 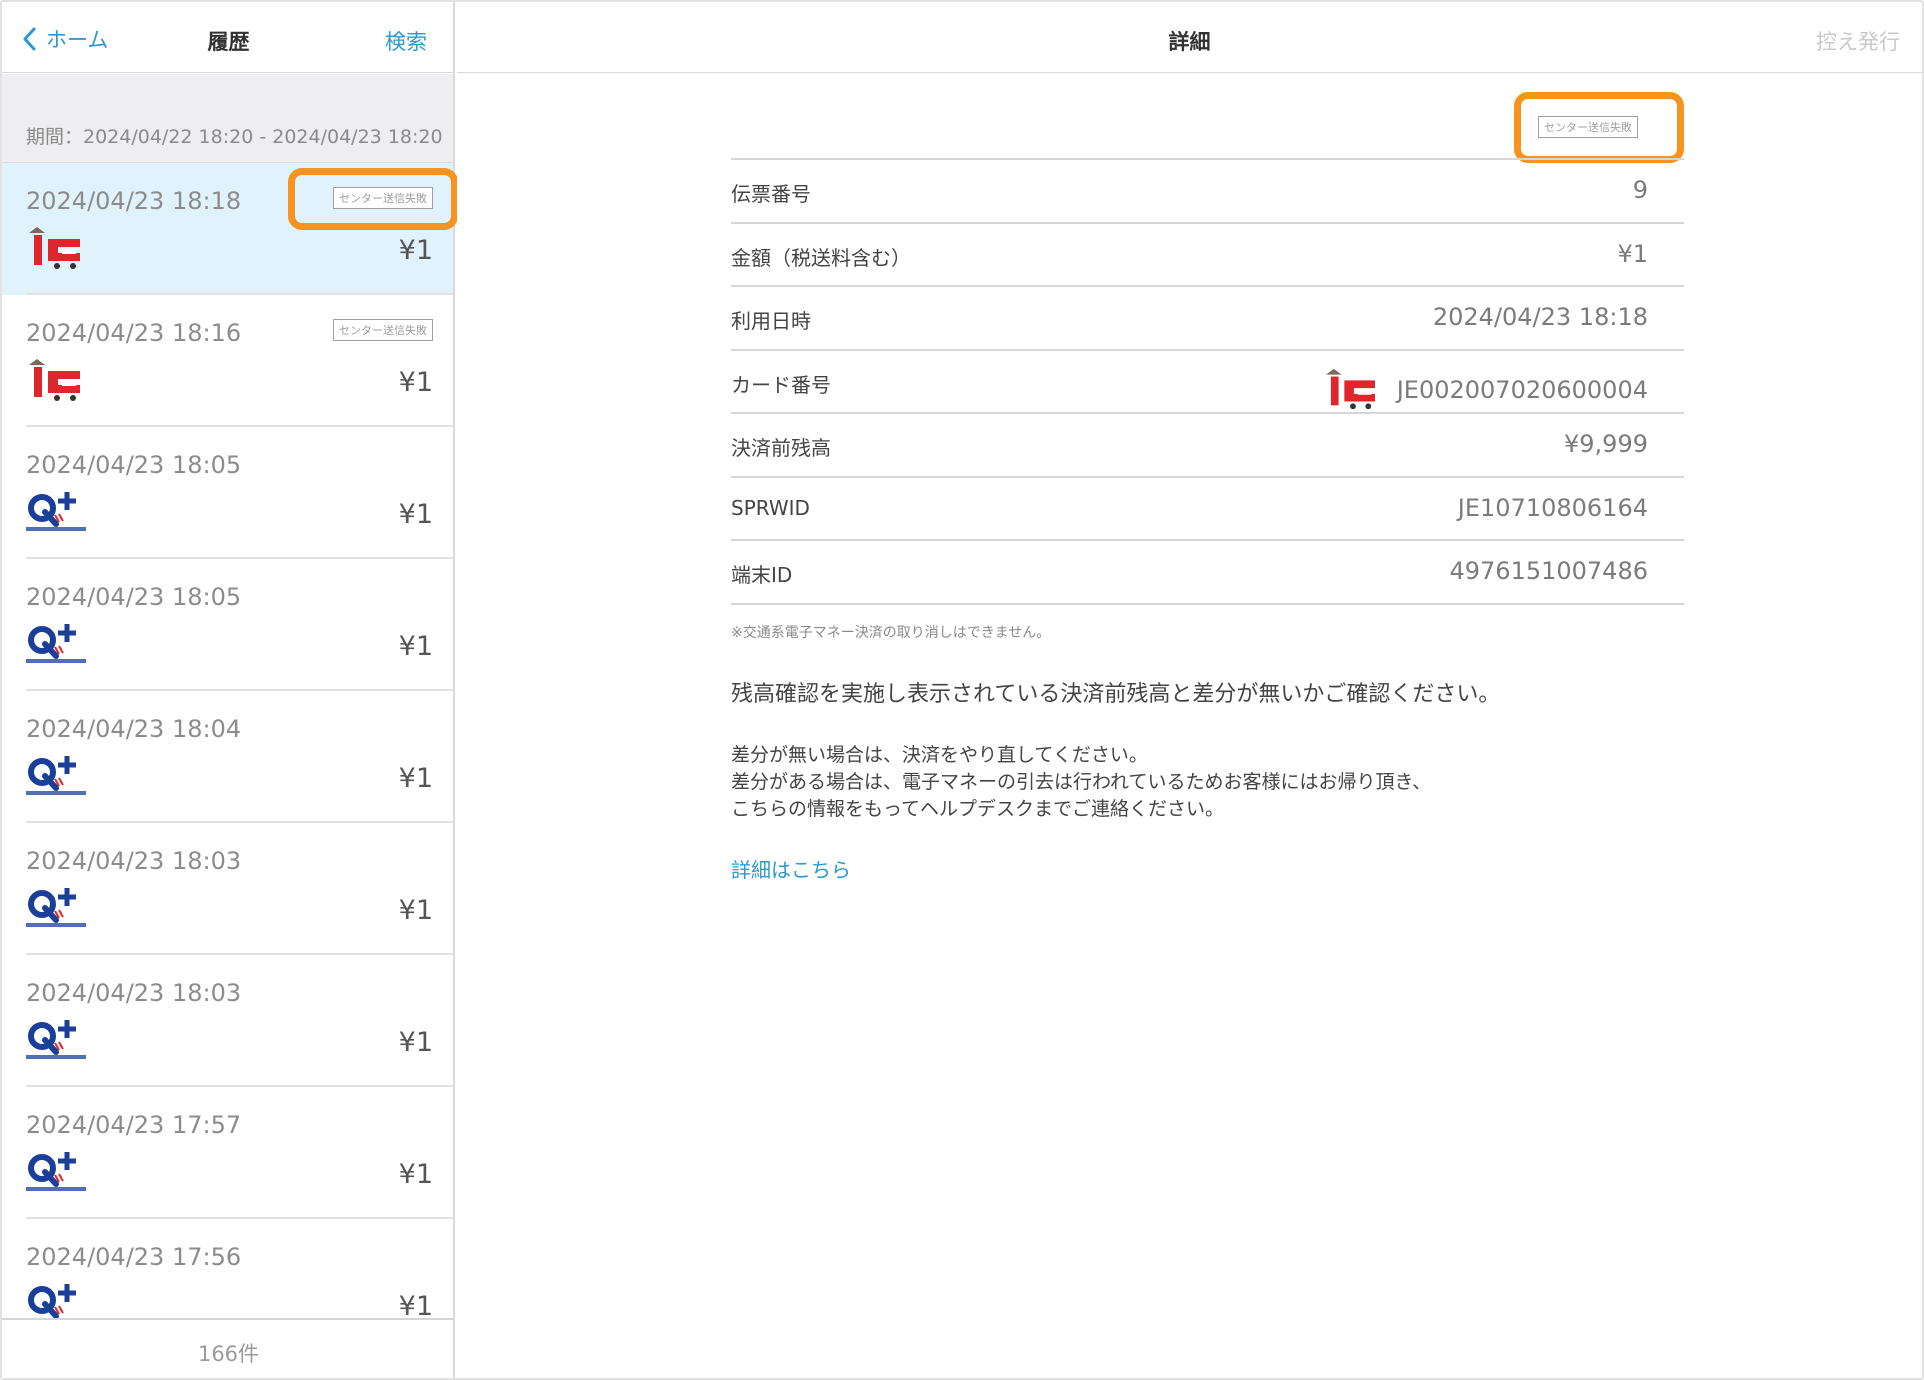 I want to click on transaction-row: 2024/04/23 18:18 ¥1 センター送信失敗, so click(x=227, y=229).